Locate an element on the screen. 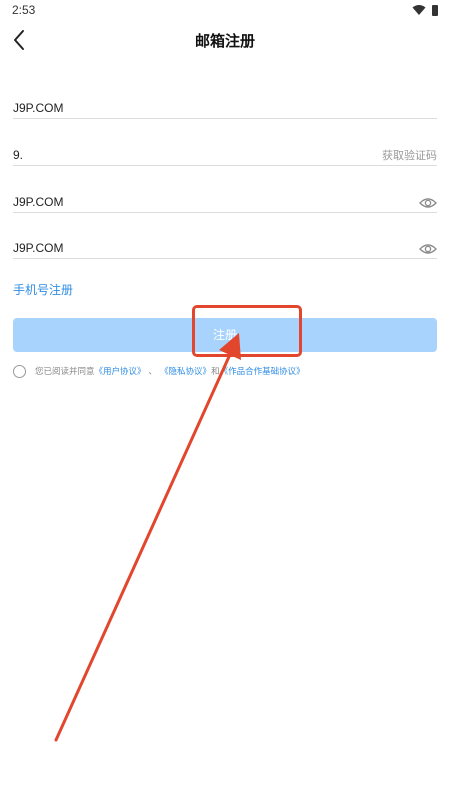 The height and width of the screenshot is (800, 450). annotation-highlight-box is located at coordinates (247, 331).